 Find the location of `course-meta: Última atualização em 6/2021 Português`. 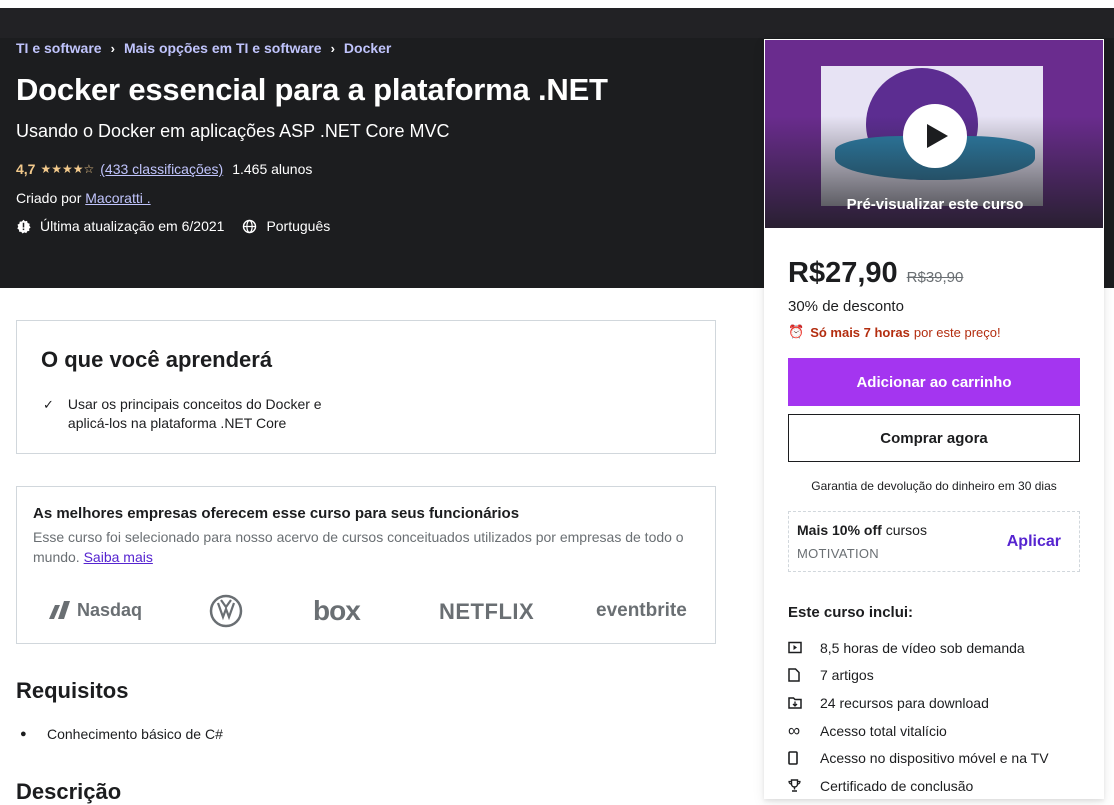

course-meta: Última atualização em 6/2021 Português is located at coordinates (182, 226).